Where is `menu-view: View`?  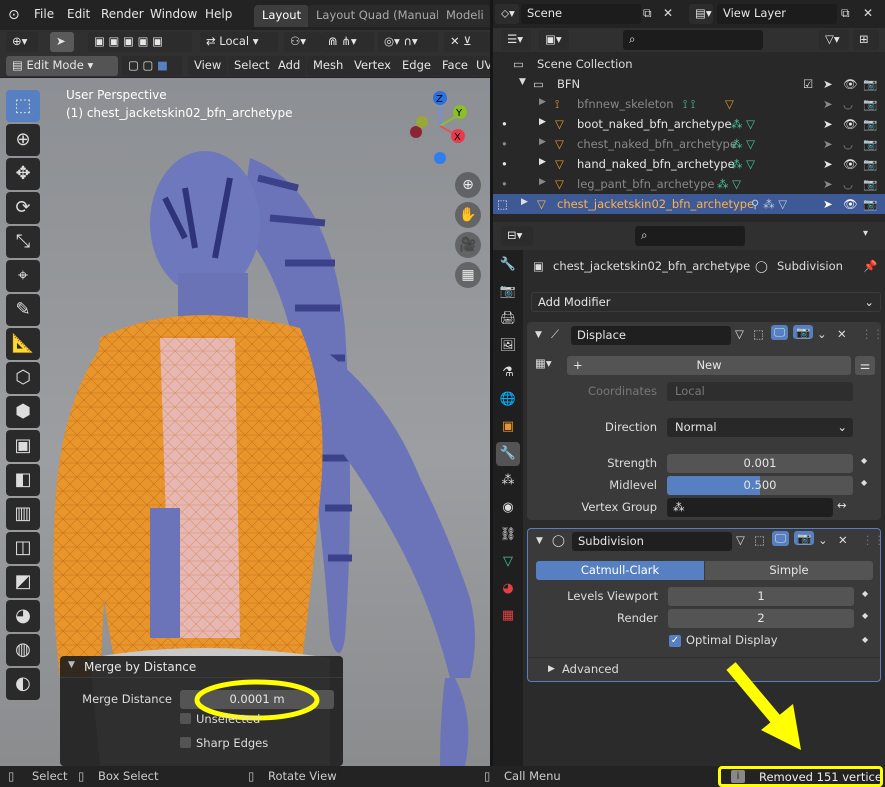
menu-view: View is located at coordinates (208, 66).